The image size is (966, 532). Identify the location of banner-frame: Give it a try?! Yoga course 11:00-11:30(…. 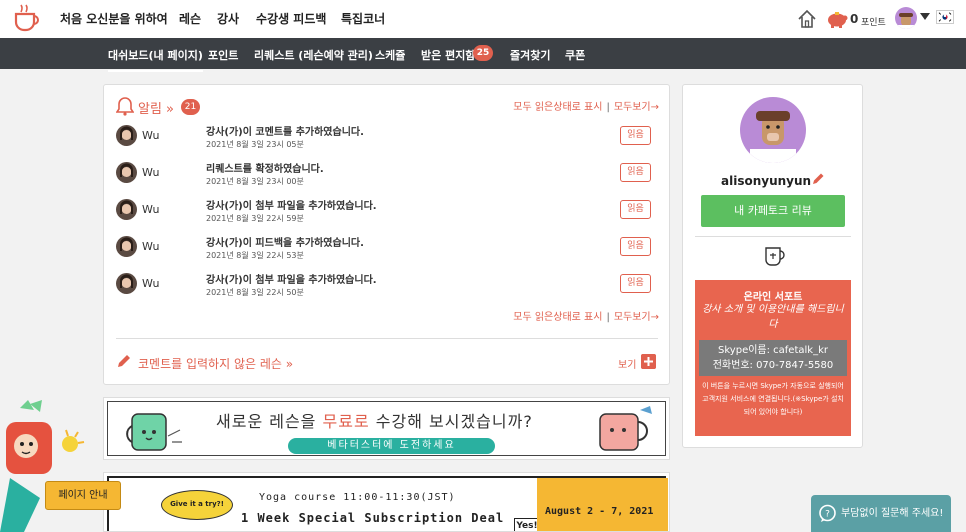
(387, 503).